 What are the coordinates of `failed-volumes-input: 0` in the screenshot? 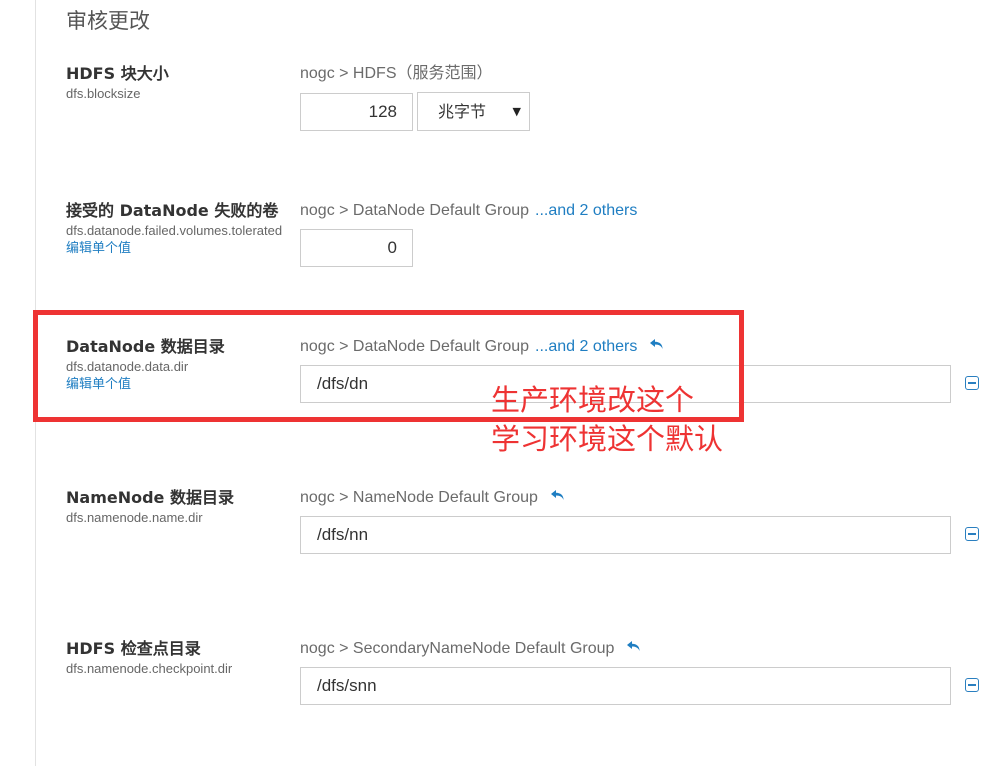 It's located at (356, 248).